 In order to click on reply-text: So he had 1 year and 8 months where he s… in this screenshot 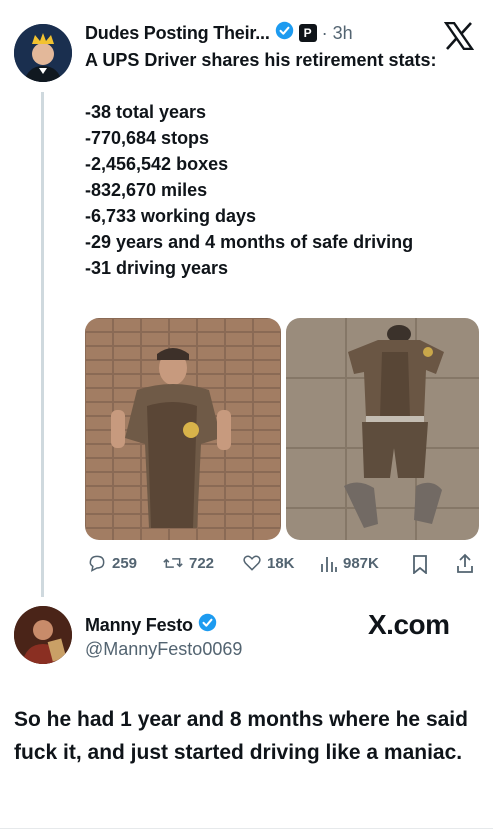, I will do `click(241, 736)`.